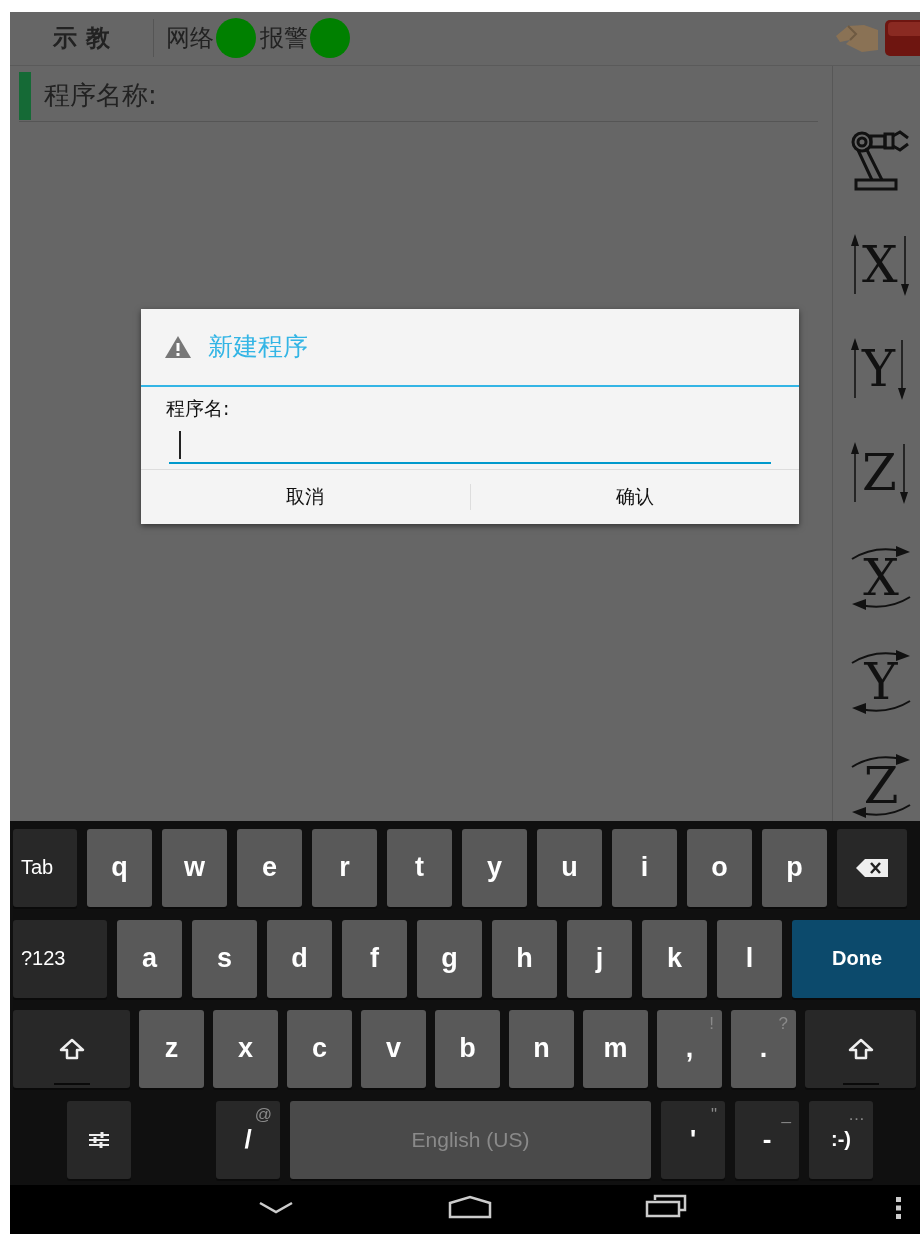  Describe the element at coordinates (60, 958) in the screenshot. I see `keyboard-key: ?123` at that location.